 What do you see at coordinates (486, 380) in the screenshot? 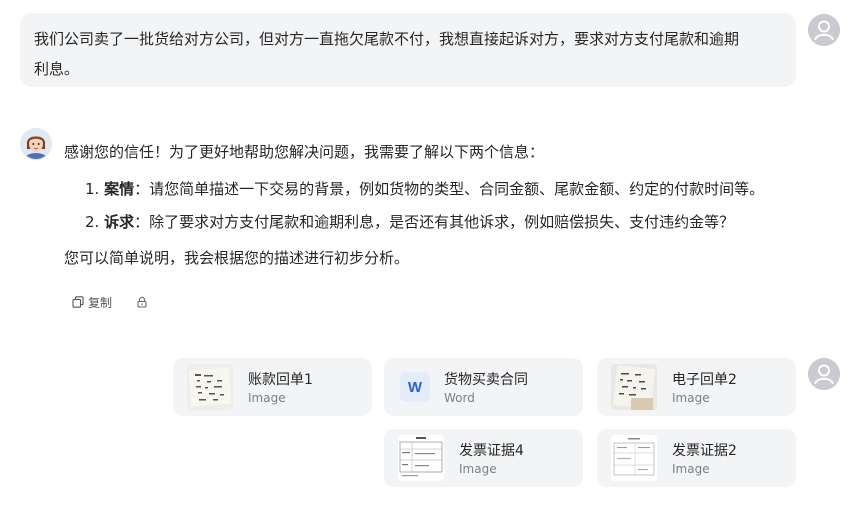
I see `attachment-name: 货物买卖合同` at bounding box center [486, 380].